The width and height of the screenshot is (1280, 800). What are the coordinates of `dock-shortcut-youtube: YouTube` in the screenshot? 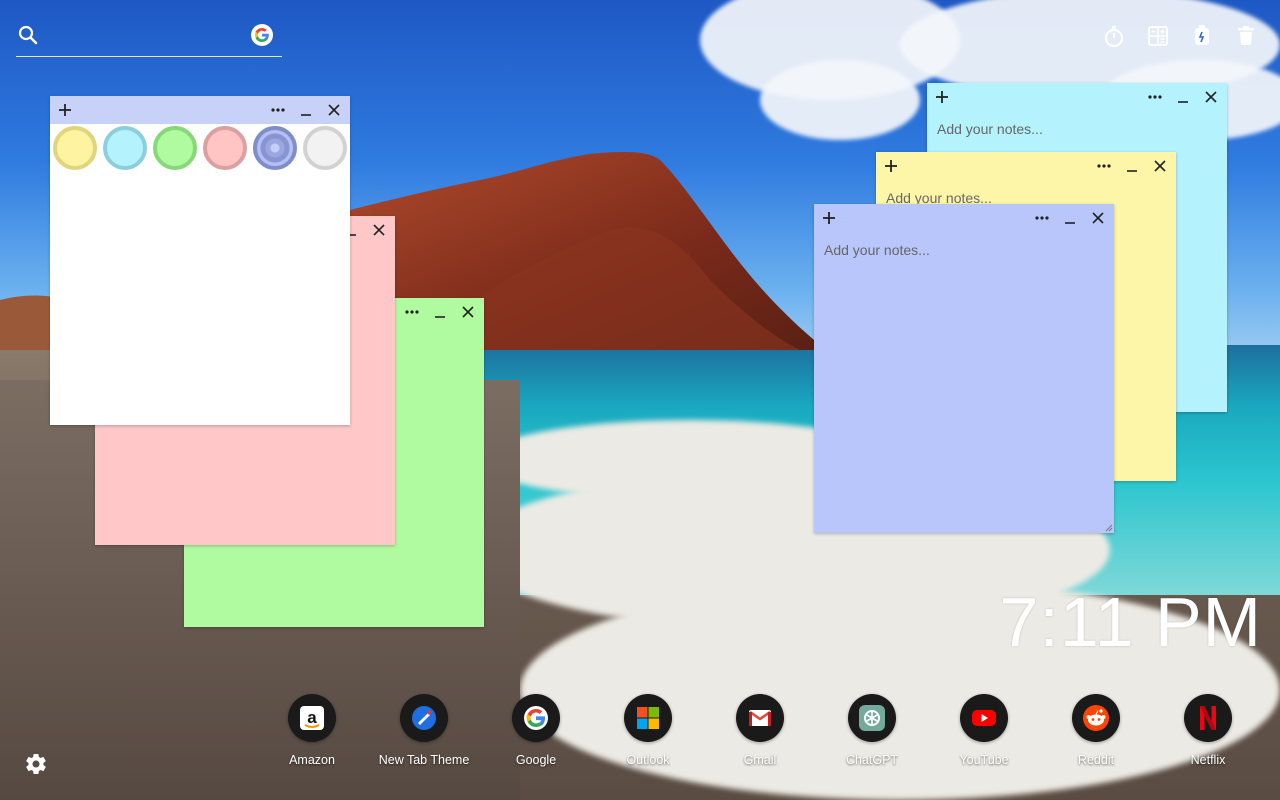 It's located at (984, 730).